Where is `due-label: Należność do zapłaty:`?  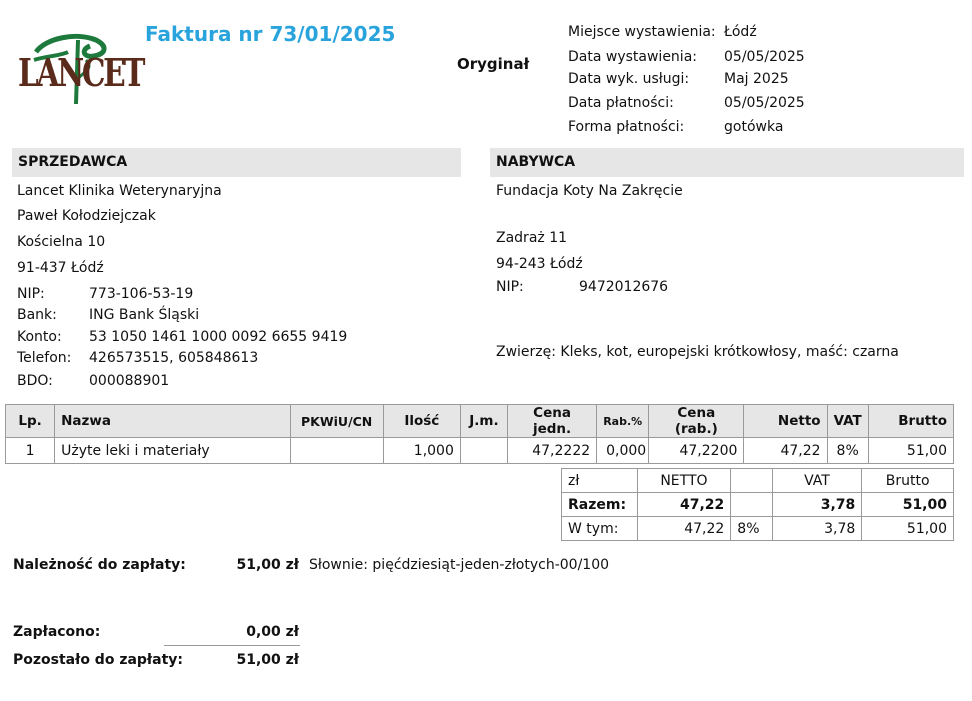
due-label: Należność do zapłaty: is located at coordinates (99, 565).